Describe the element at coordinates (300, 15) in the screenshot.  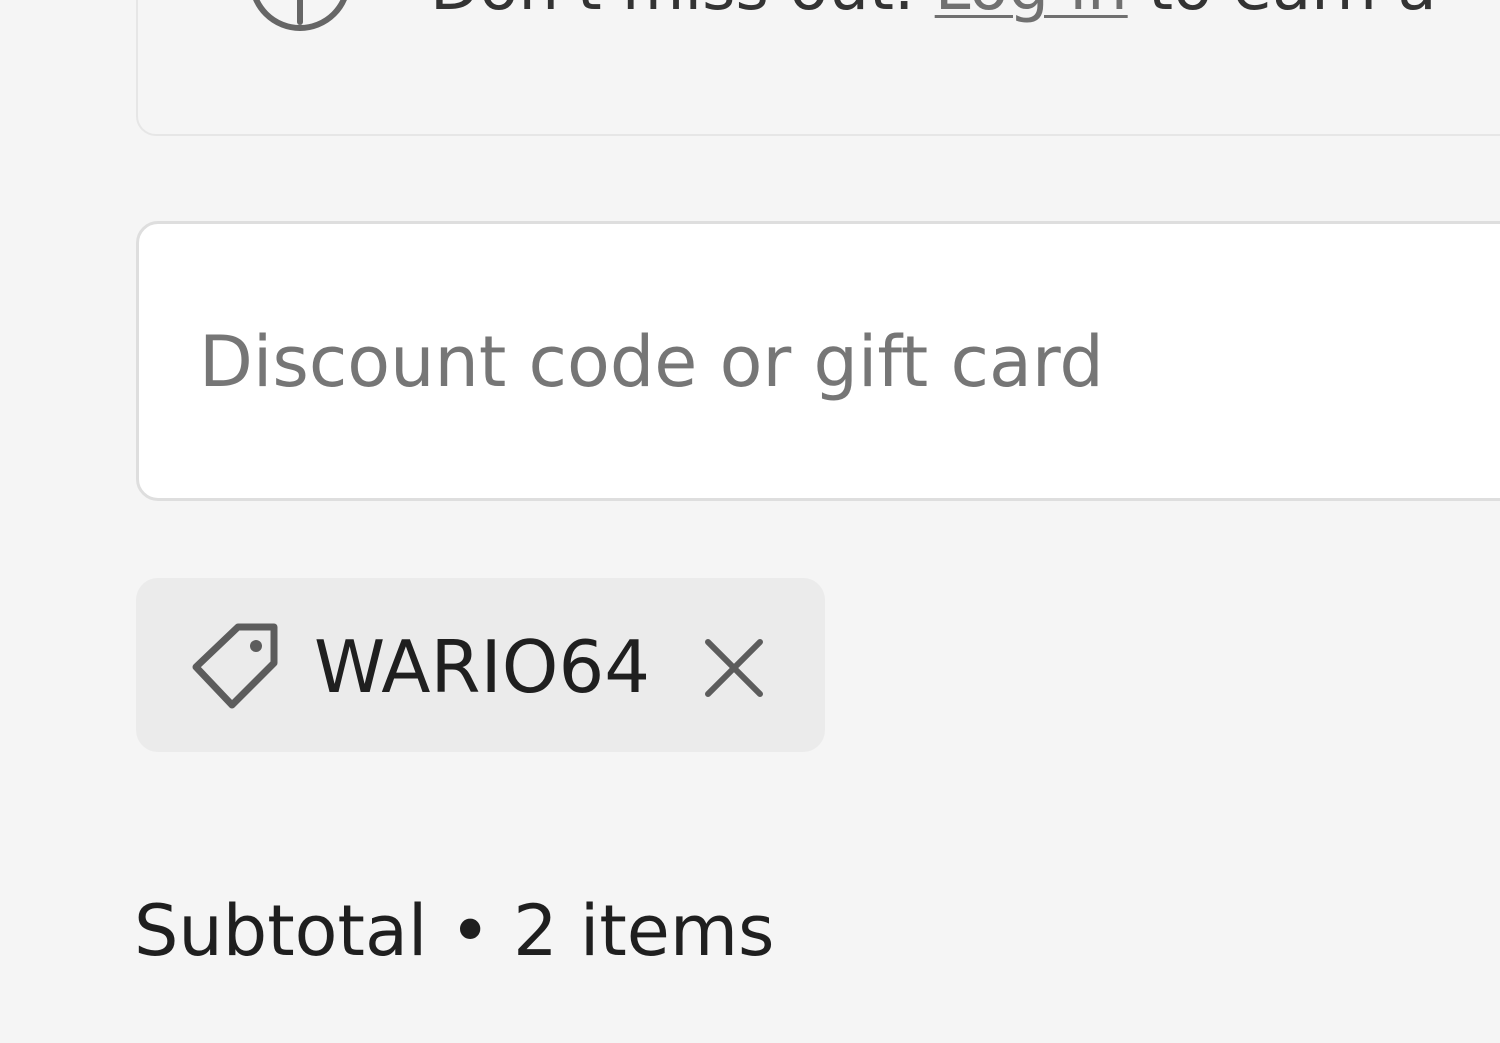
I see `info-icon` at that location.